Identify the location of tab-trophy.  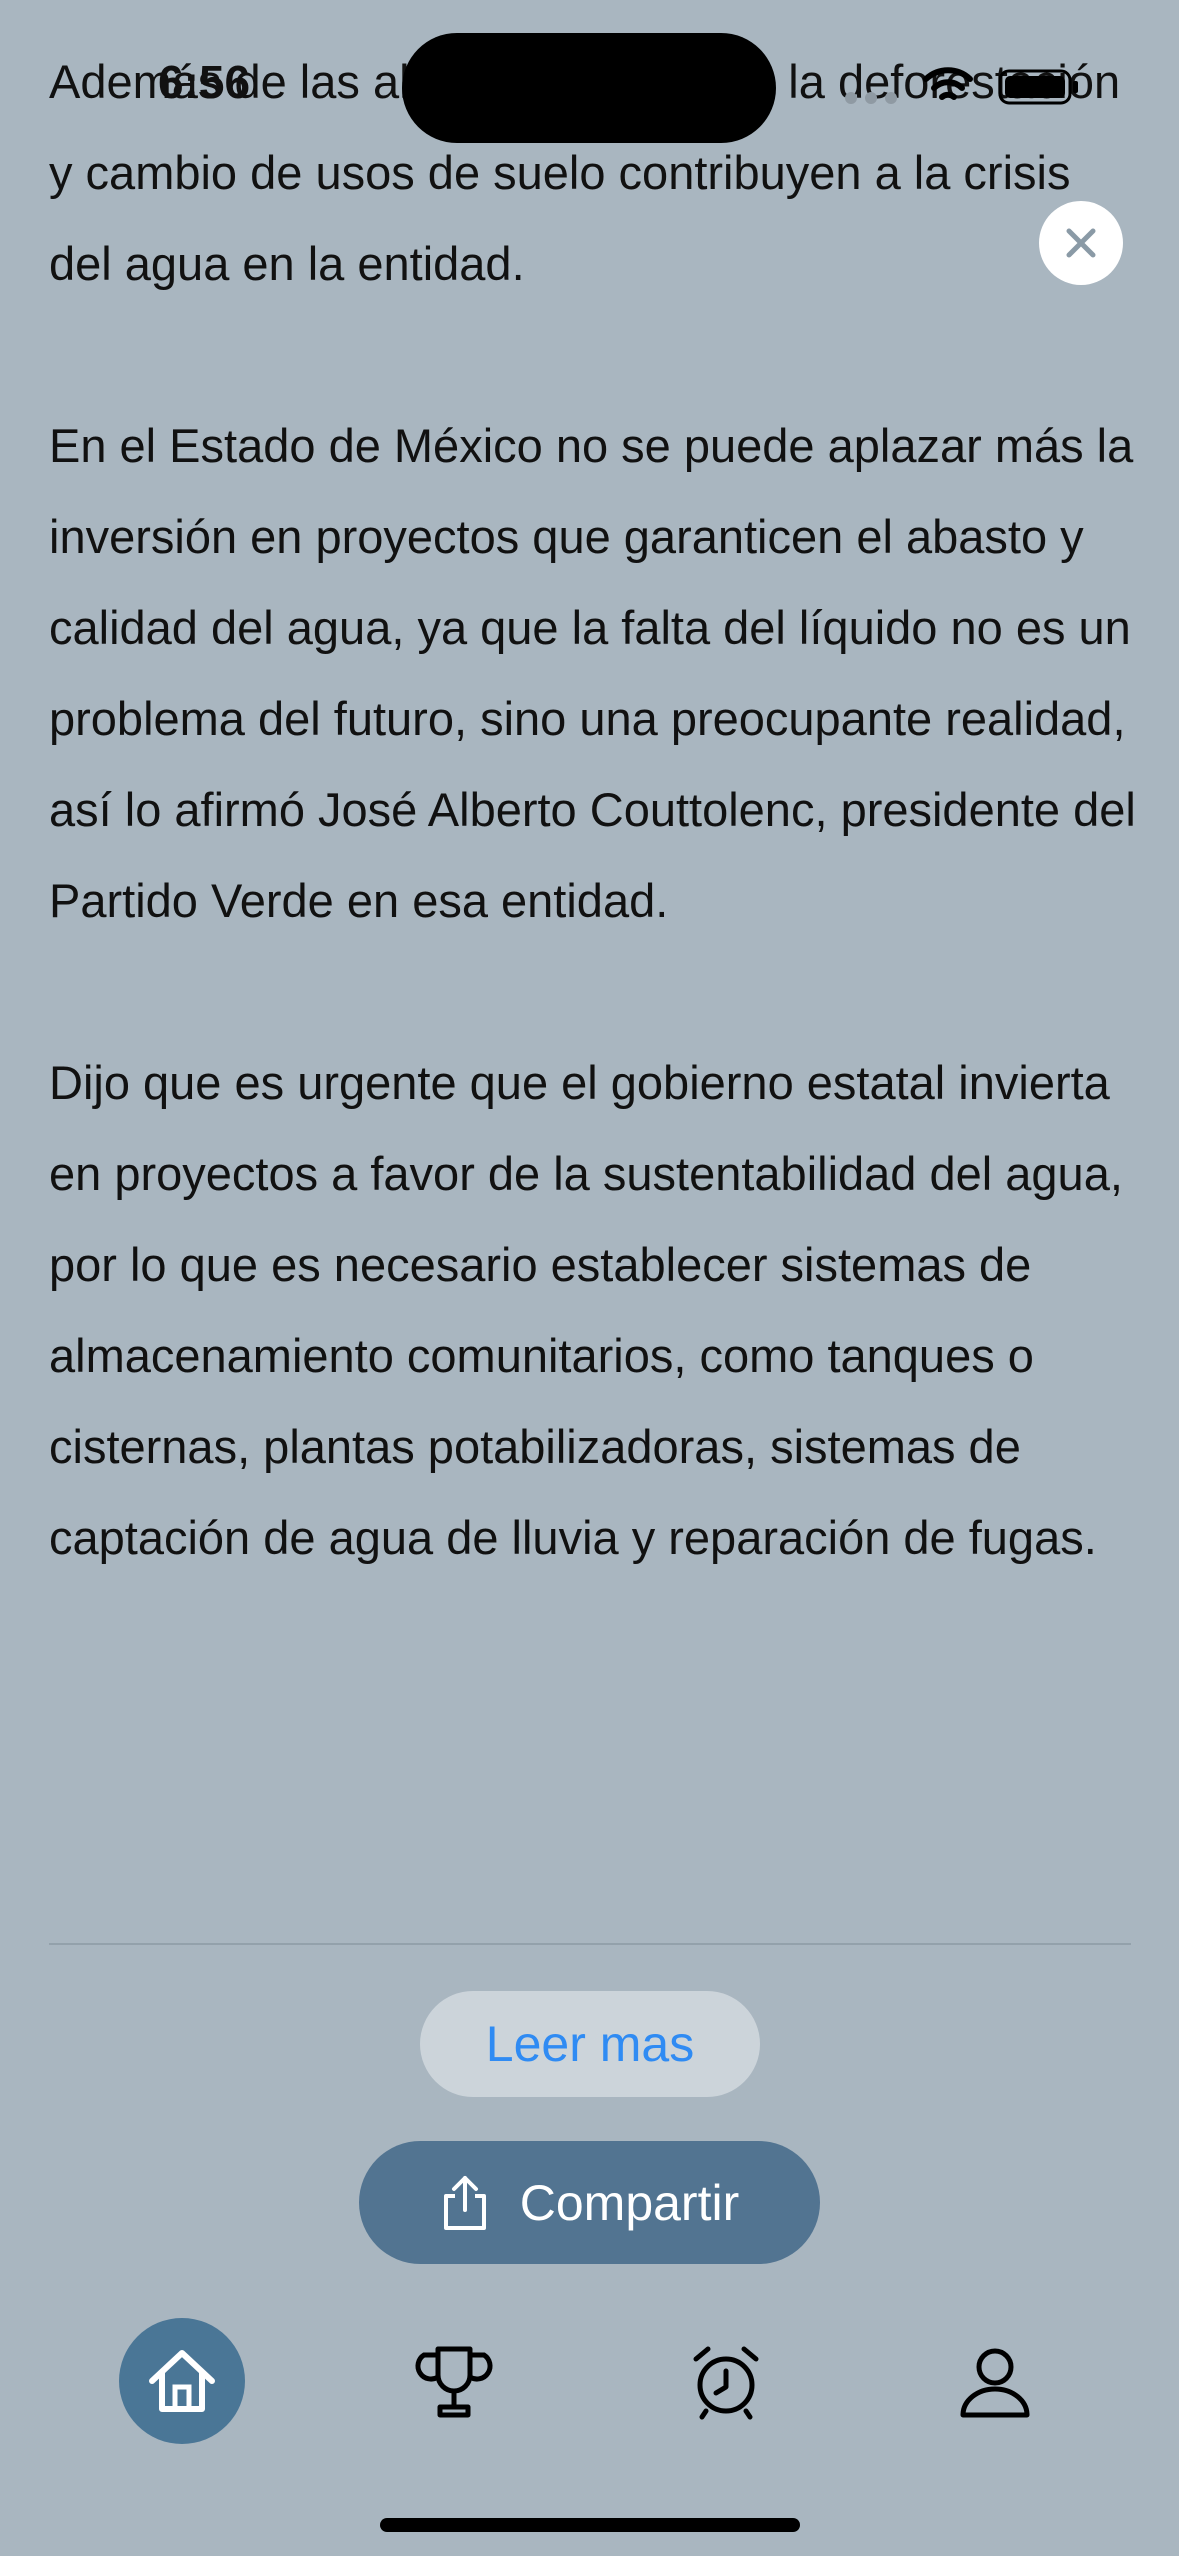
(454, 2381).